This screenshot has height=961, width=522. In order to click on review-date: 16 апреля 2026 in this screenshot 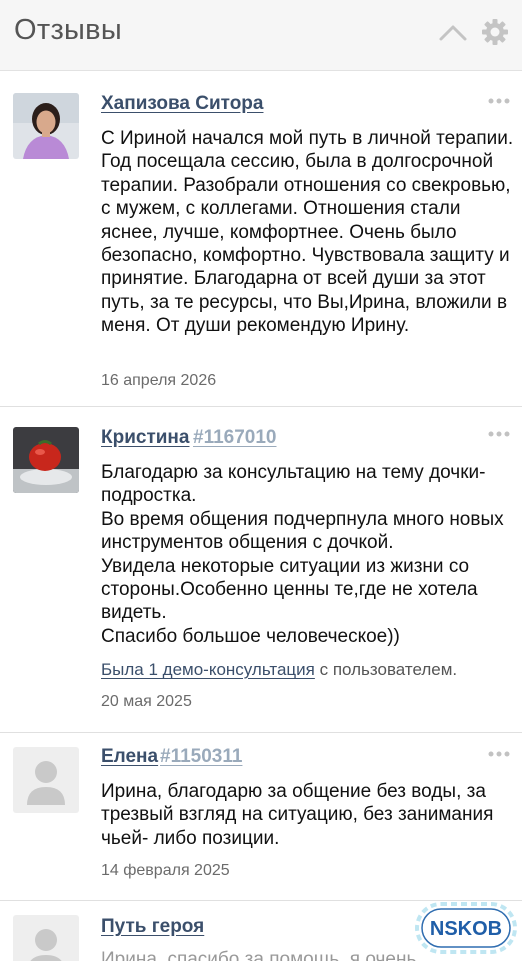, I will do `click(159, 380)`.